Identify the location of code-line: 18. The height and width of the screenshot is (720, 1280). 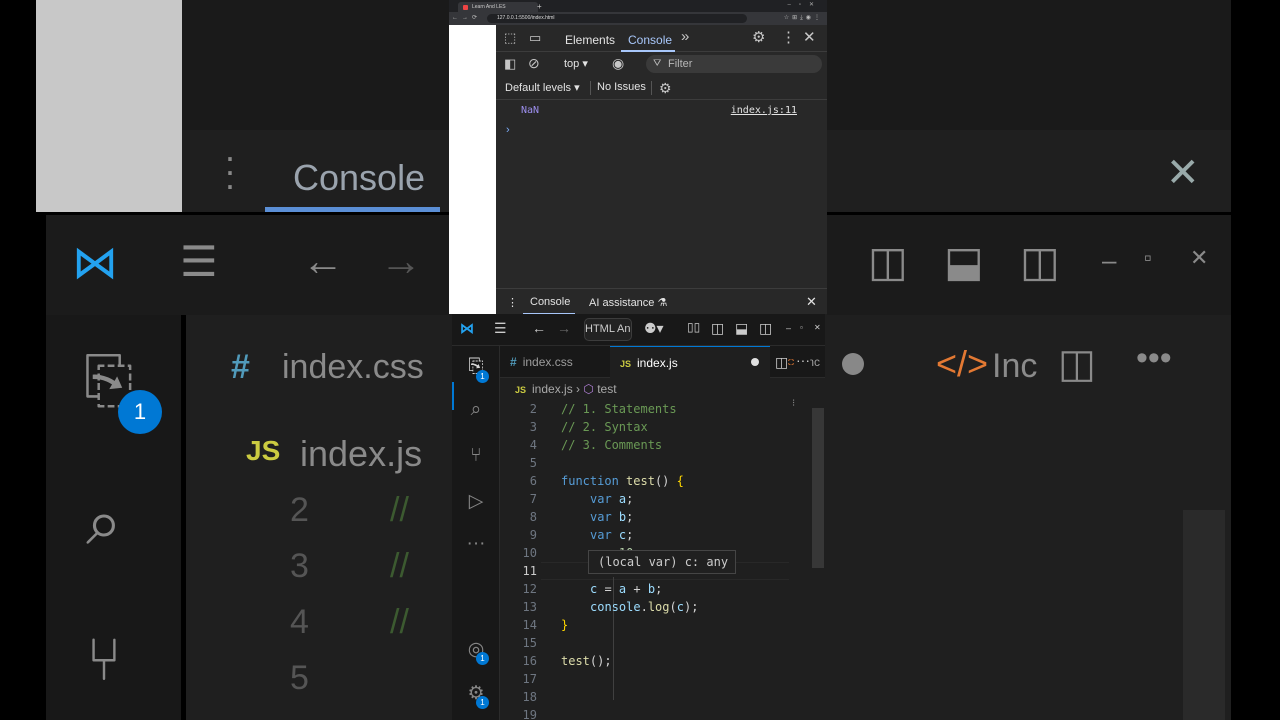
(659, 697).